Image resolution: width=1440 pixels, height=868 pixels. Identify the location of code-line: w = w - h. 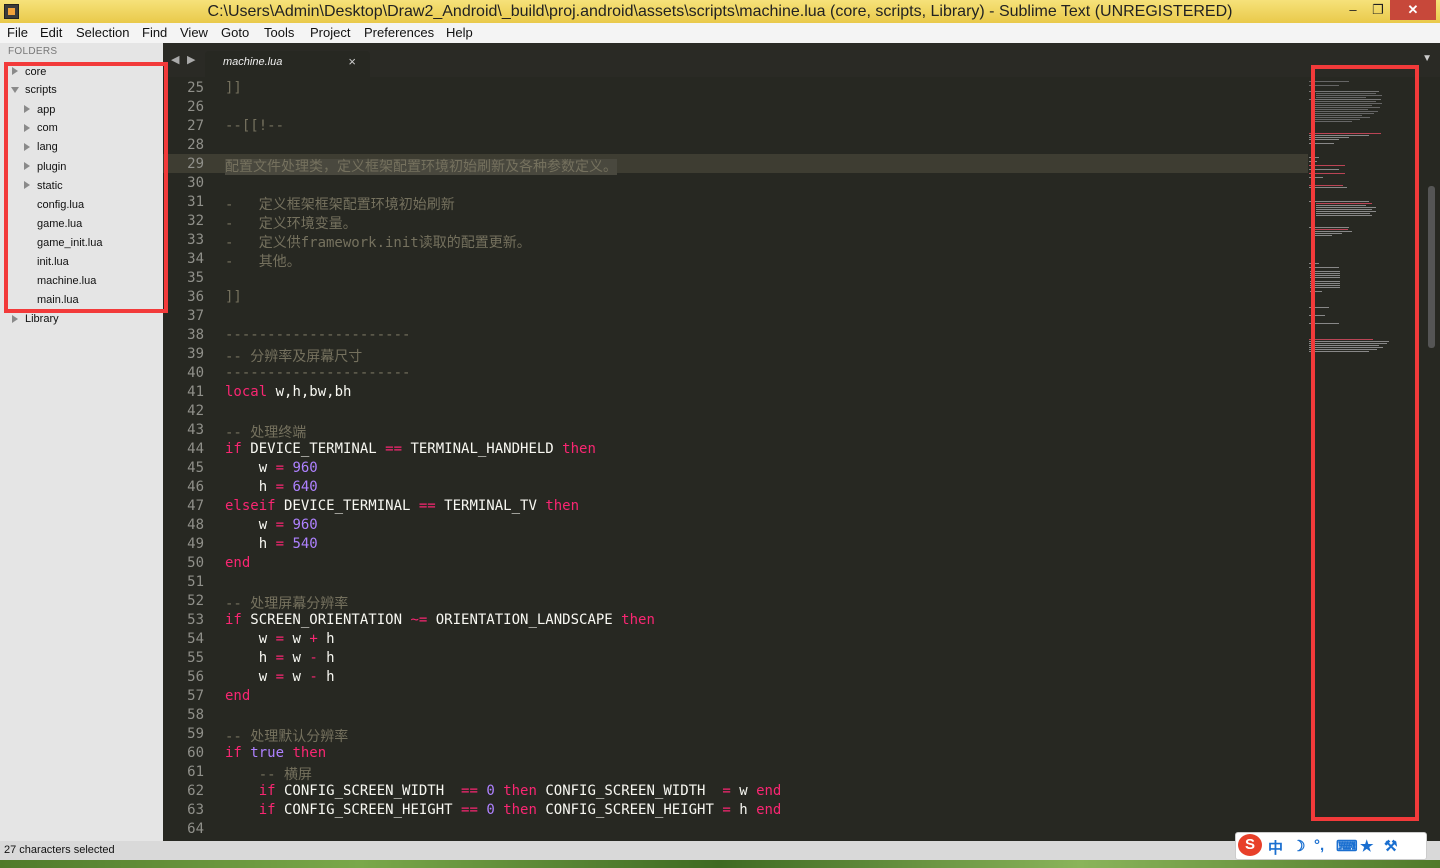
(280, 677).